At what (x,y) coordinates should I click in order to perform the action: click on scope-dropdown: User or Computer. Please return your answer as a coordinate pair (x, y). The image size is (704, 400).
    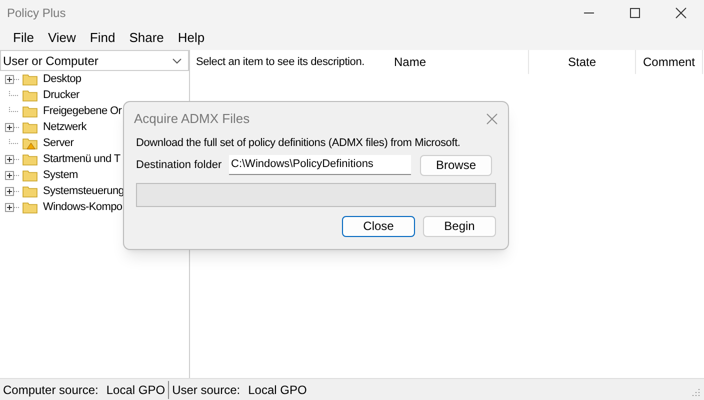
    Looking at the image, I should click on (94, 60).